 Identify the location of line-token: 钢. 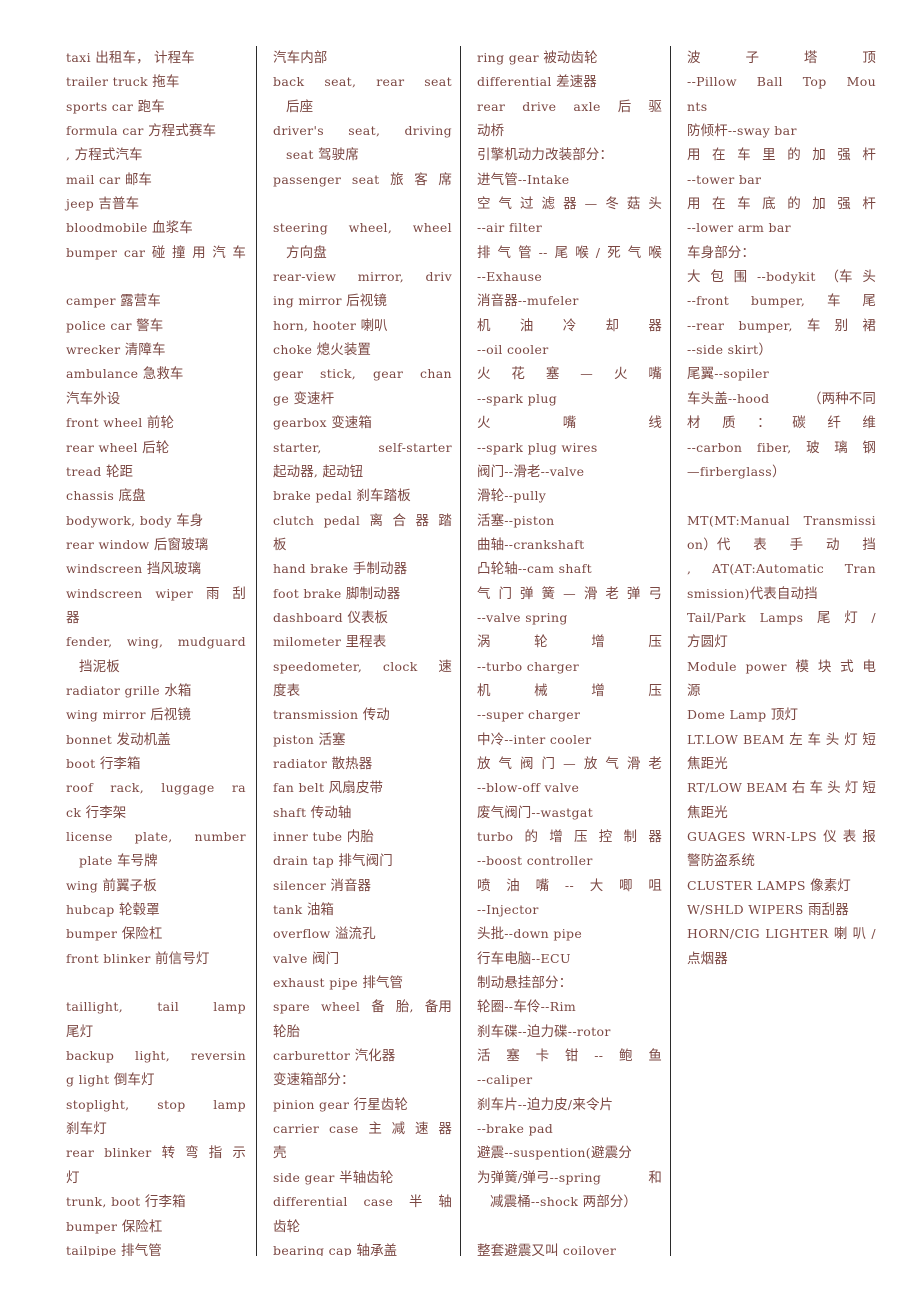
(869, 448).